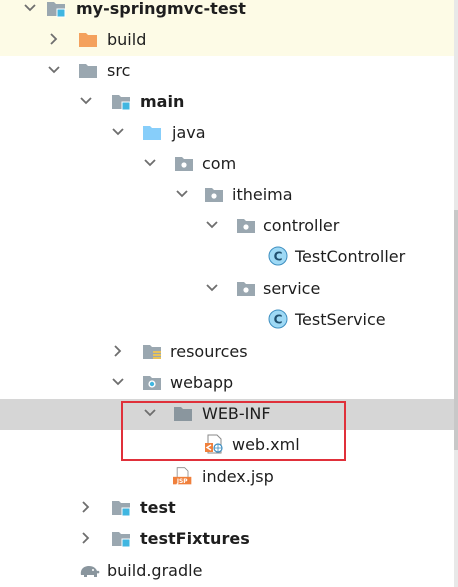 The height and width of the screenshot is (587, 458). I want to click on vertical-scrollbar, so click(456, 293).